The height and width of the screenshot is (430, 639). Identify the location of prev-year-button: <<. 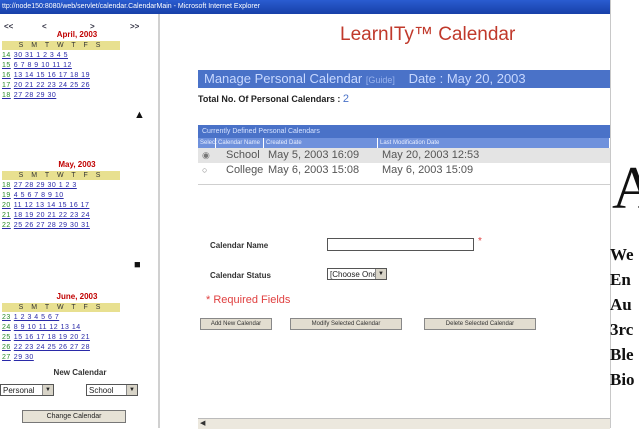
(8, 26).